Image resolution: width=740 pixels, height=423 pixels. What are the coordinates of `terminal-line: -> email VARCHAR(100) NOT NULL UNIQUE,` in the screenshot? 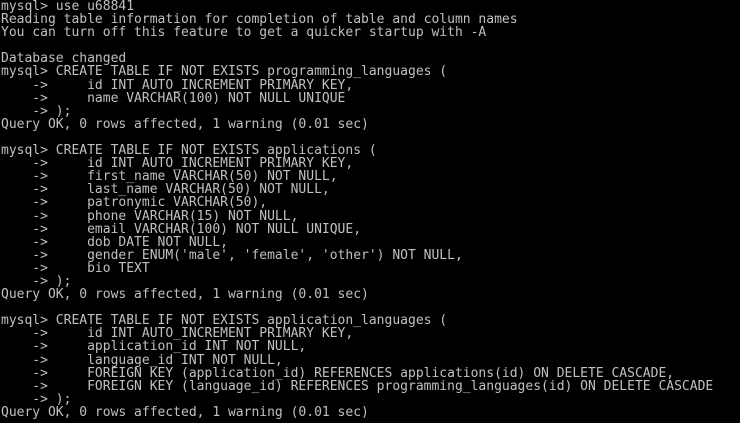 It's located at (181, 229).